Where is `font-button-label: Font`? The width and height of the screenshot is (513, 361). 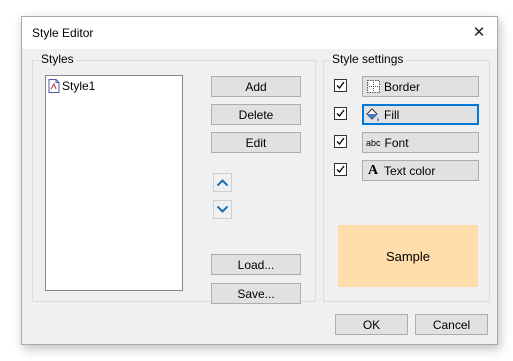
font-button-label: Font is located at coordinates (396, 142).